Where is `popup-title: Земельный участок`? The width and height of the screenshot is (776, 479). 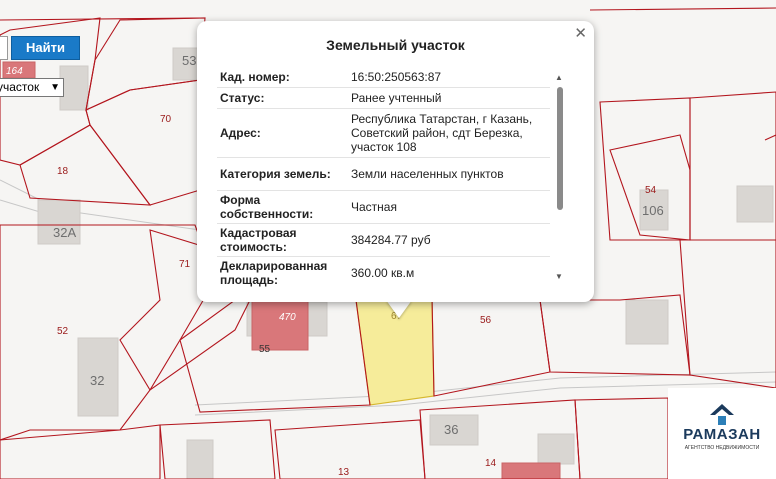 popup-title: Земельный участок is located at coordinates (395, 45).